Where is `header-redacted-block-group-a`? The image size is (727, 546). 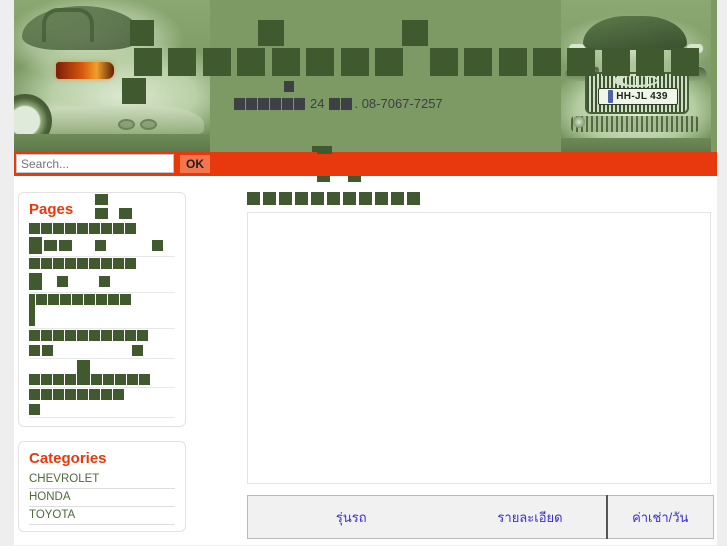
header-redacted-block-group-a is located at coordinates (142, 33).